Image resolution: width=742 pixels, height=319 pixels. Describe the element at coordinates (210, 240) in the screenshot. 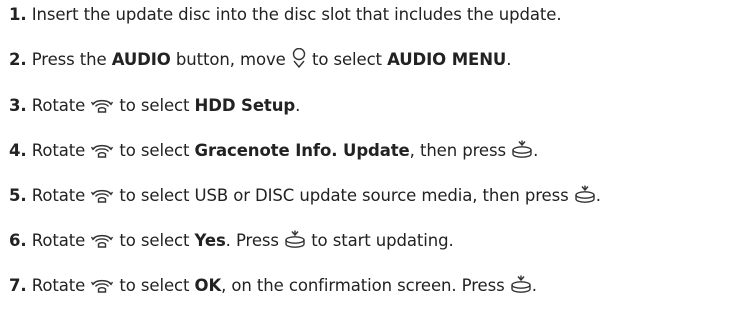

I see `yes-label: Yes` at that location.